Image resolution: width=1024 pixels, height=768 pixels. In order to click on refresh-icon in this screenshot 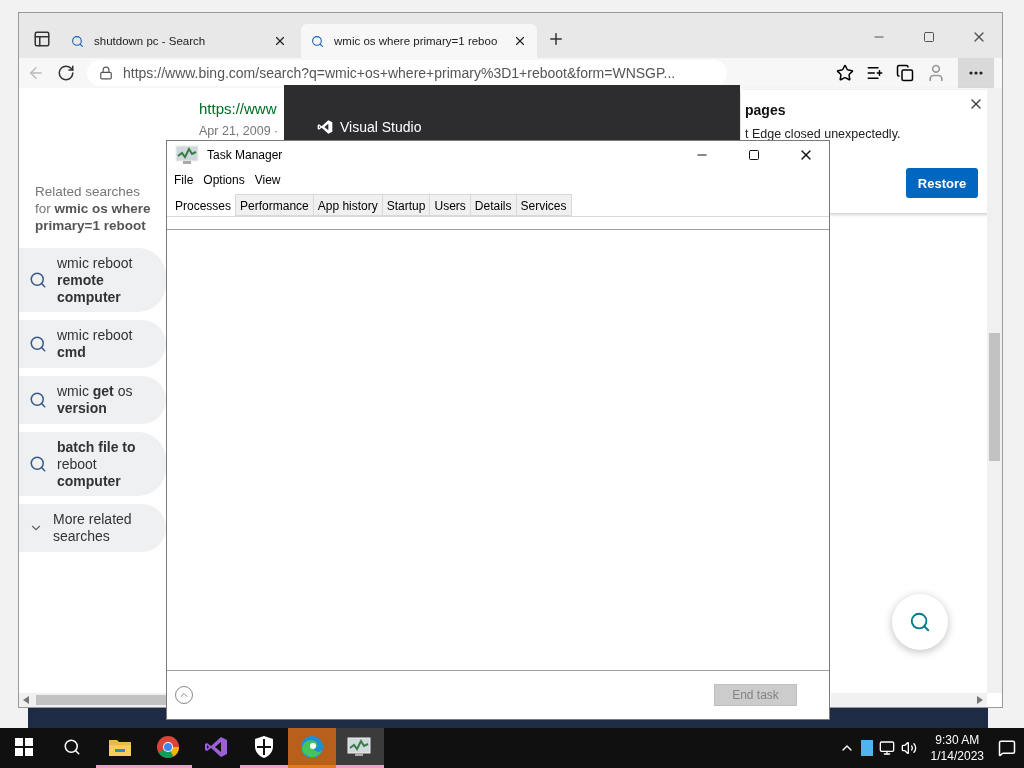, I will do `click(66, 73)`.